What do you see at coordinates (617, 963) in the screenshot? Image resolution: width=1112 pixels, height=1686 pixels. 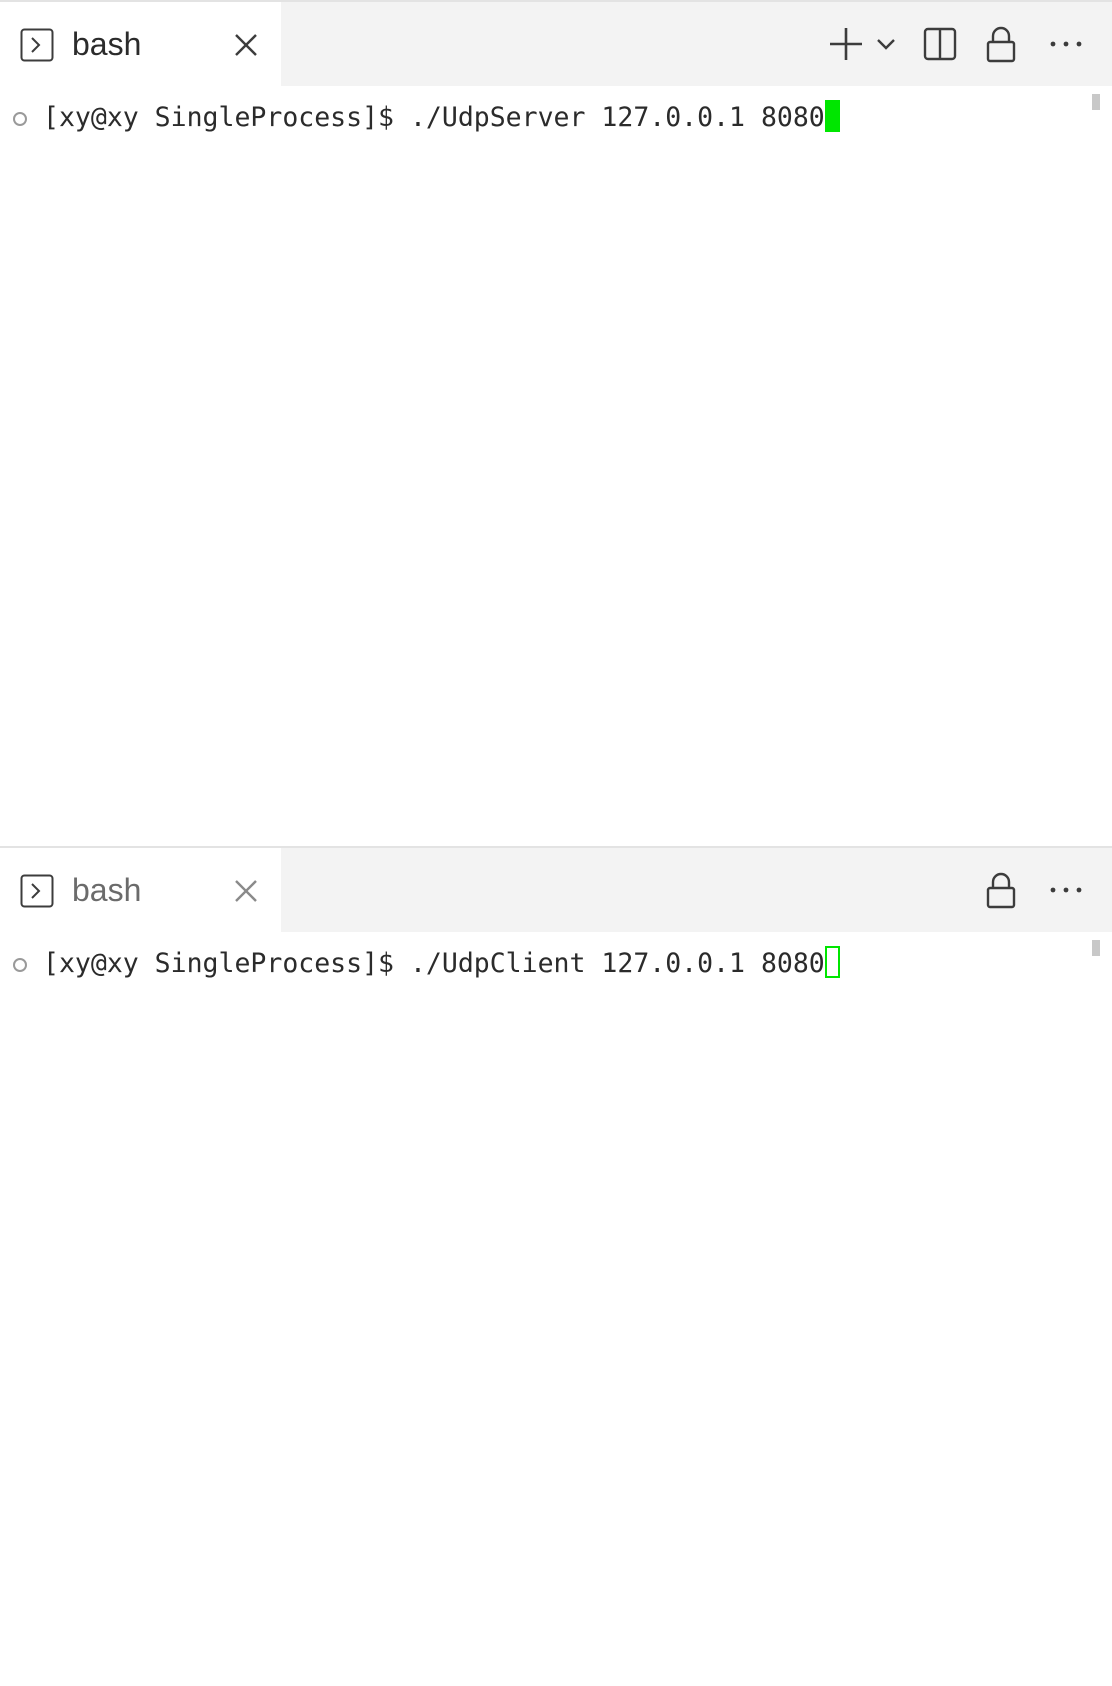 I see `command-text: ./UdpClient 127.0.0.1 8080` at bounding box center [617, 963].